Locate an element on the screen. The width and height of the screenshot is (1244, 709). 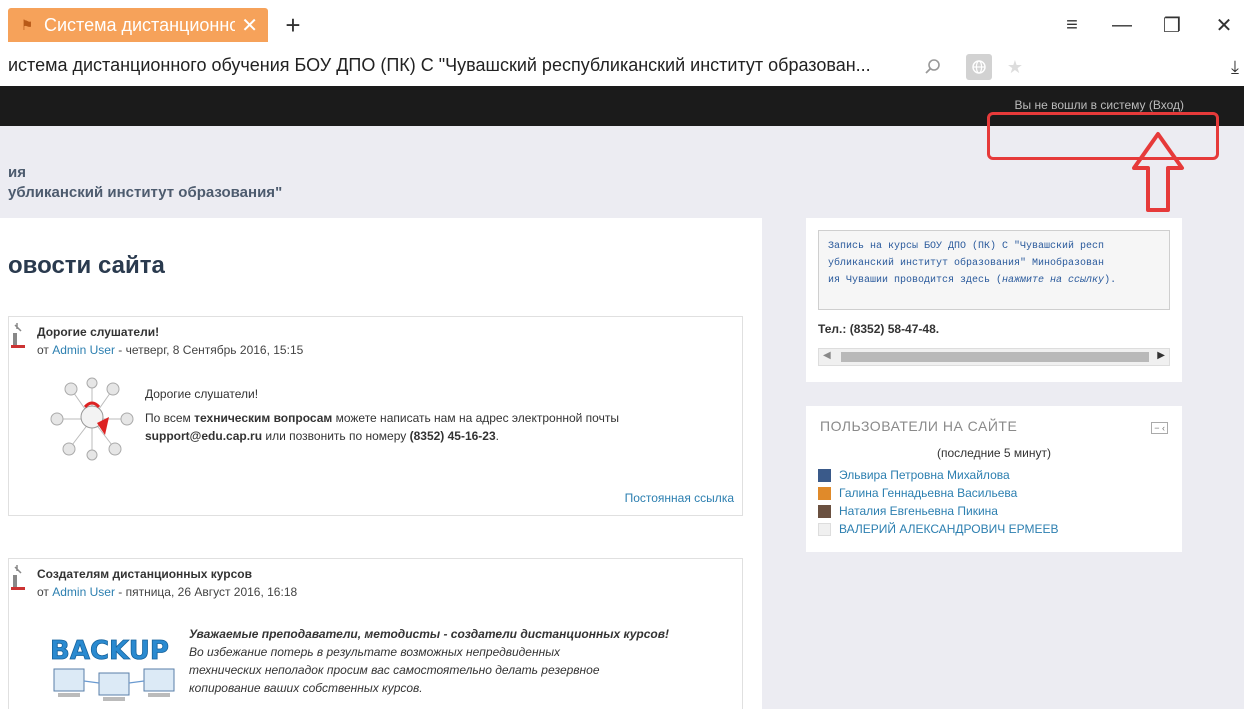
scroll-left-icon: ◀ is located at coordinates (827, 355).